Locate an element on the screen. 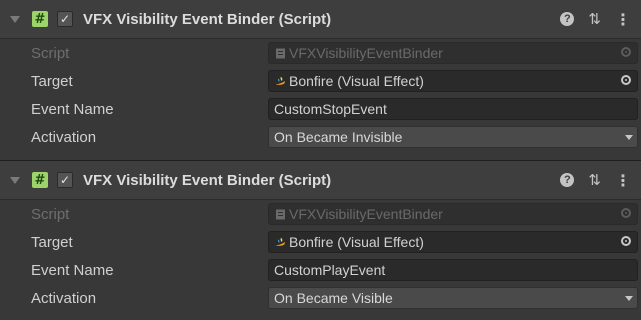  activation-value: On Became Visible is located at coordinates (333, 298).